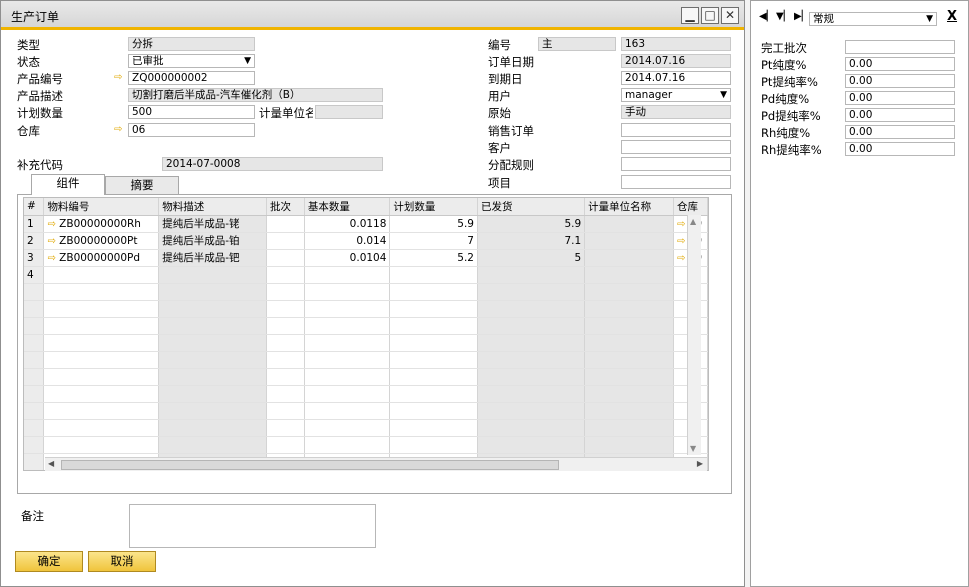  What do you see at coordinates (101, 207) in the screenshot?
I see `col-header-item-no: 物料编号` at bounding box center [101, 207].